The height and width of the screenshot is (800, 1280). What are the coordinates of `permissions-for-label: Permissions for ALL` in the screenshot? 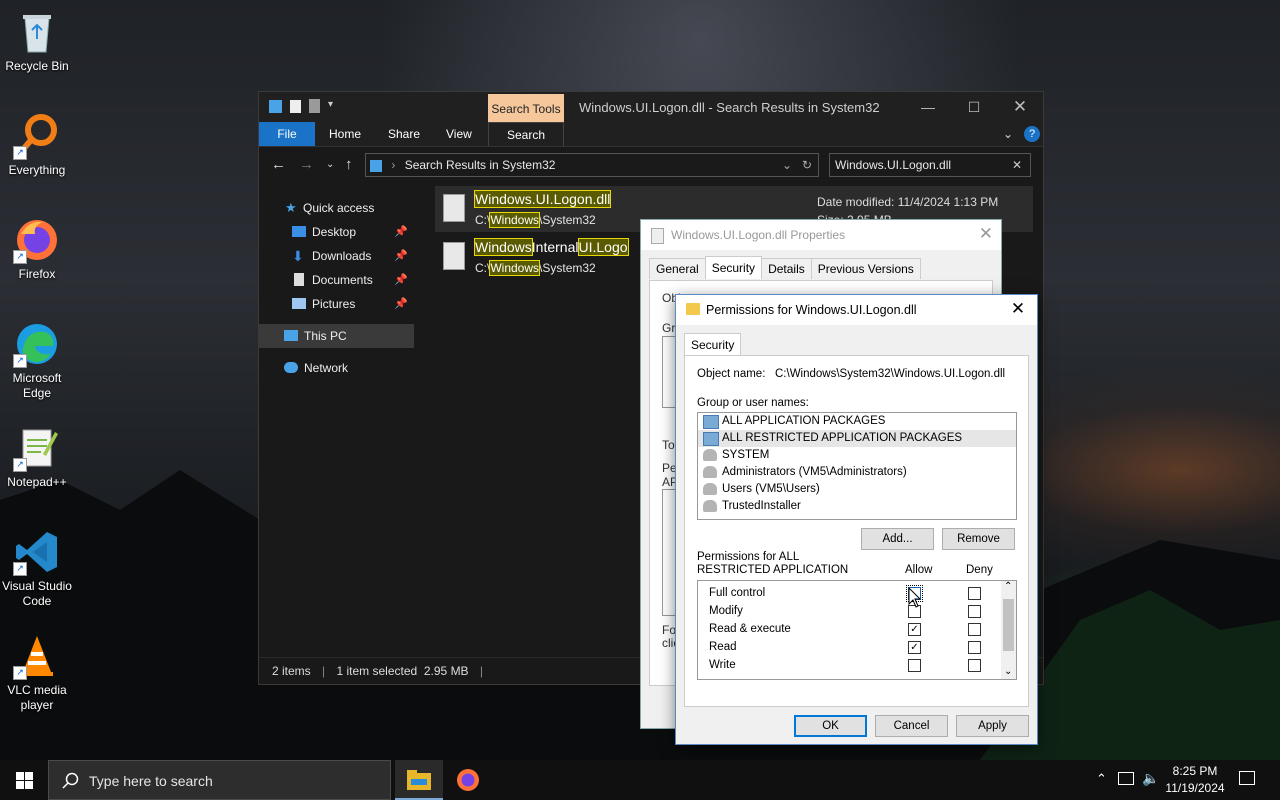 It's located at (748, 557).